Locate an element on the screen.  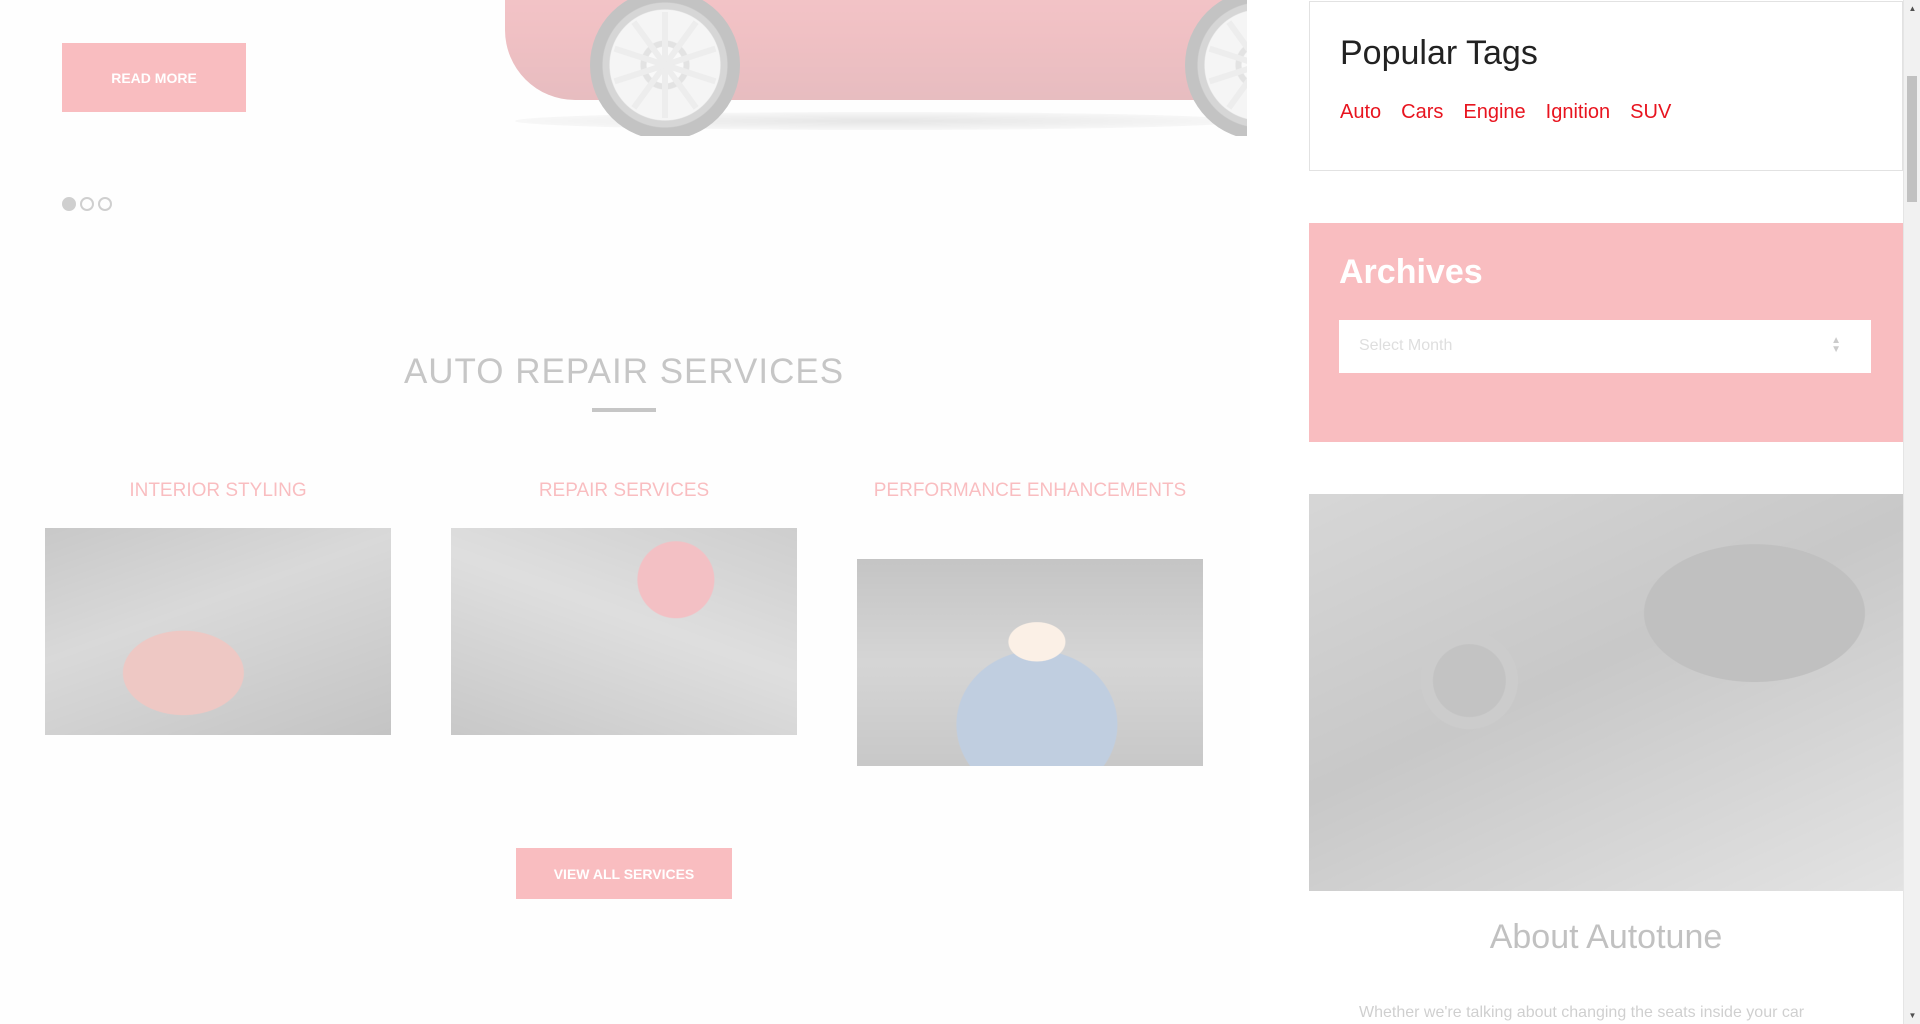
tags-list: Auto Cars Engine Ignition SUV is located at coordinates (1505, 112).